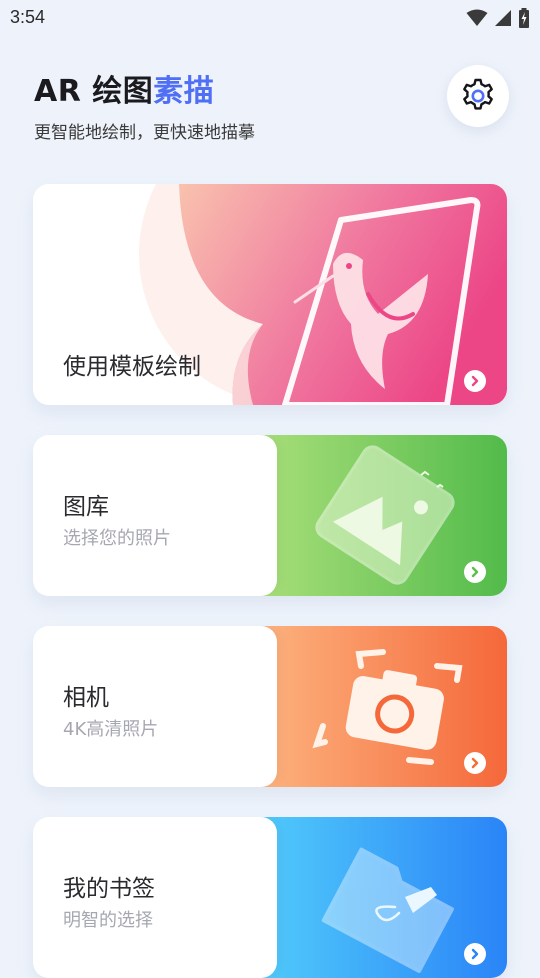 The width and height of the screenshot is (540, 978). What do you see at coordinates (524, 18) in the screenshot?
I see `battery-icon` at bounding box center [524, 18].